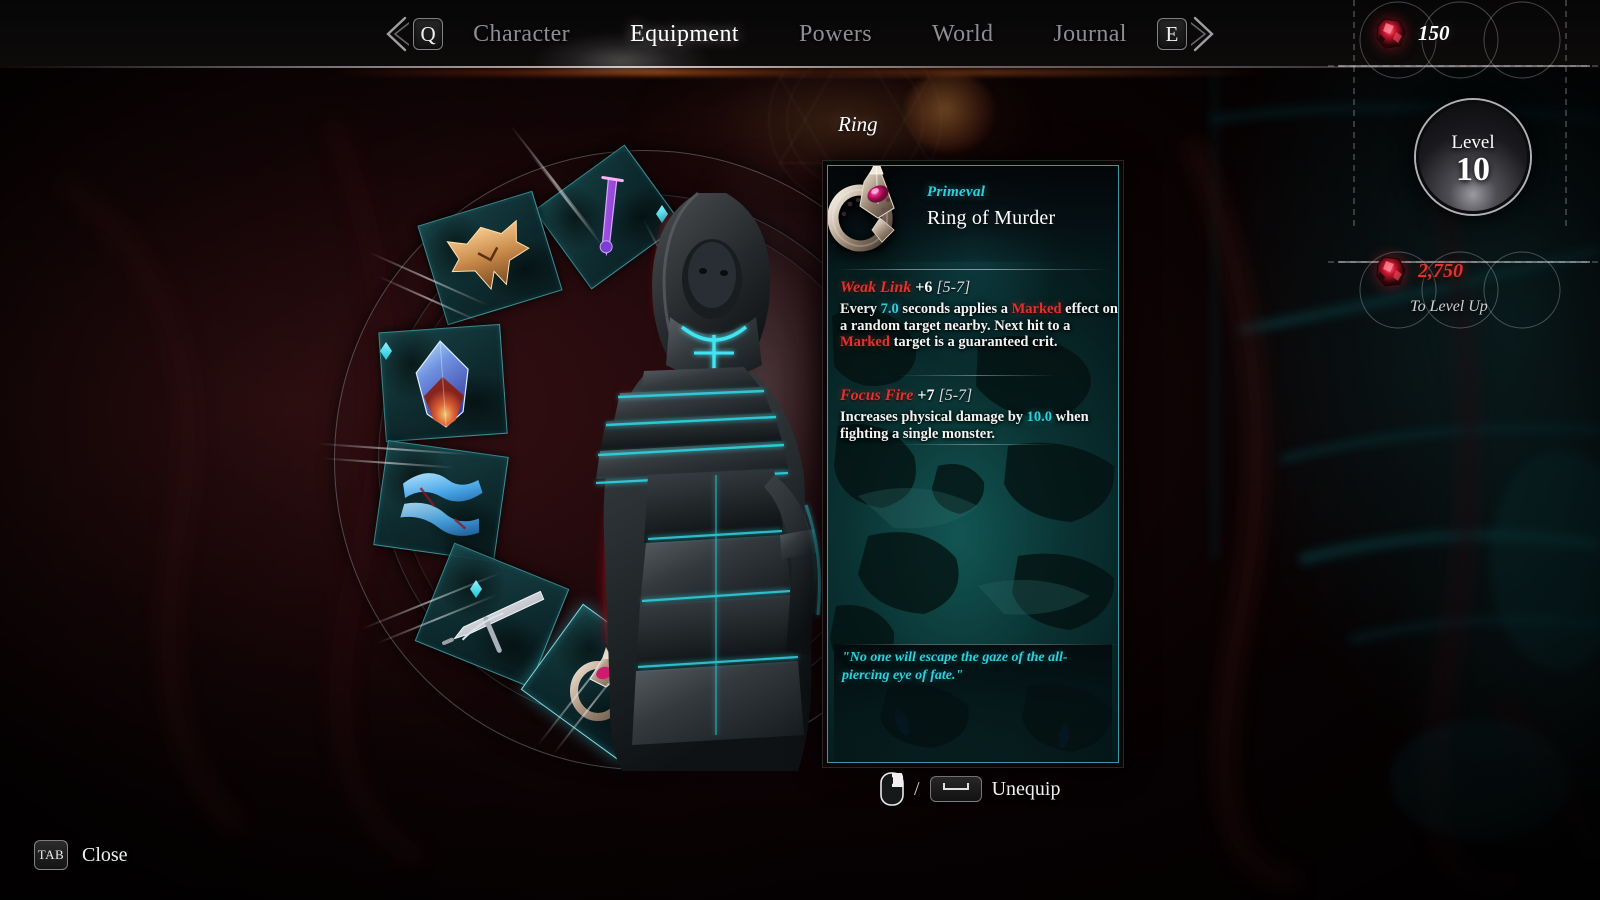 The image size is (1600, 900). I want to click on currency-bottom: 2,750, so click(1447, 271).